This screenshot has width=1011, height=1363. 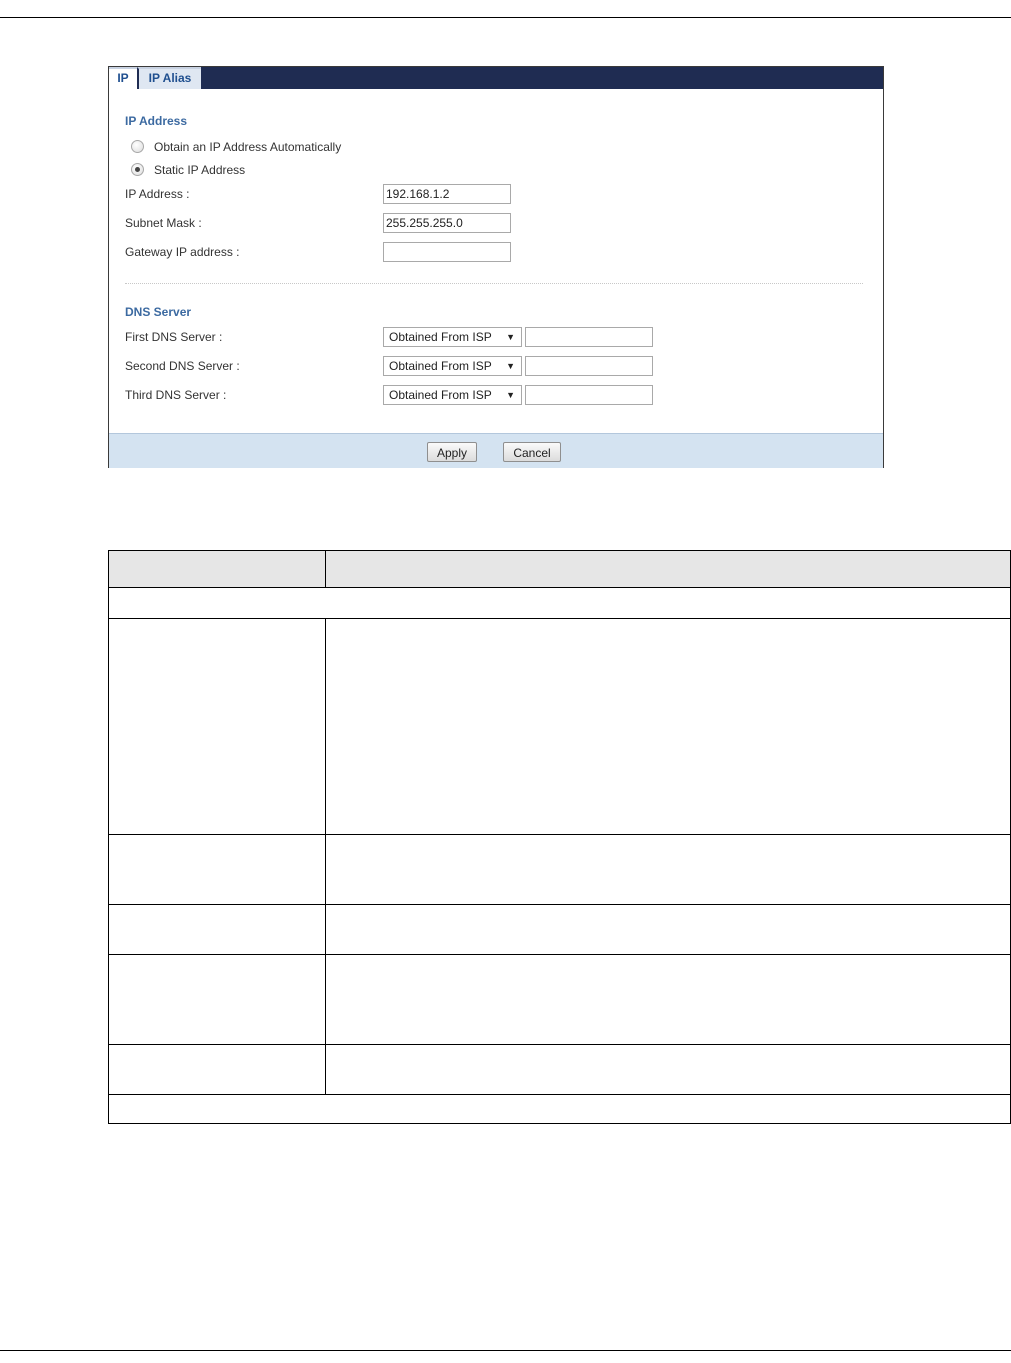 What do you see at coordinates (174, 337) in the screenshot?
I see `first-dns-label: First DNS Server :` at bounding box center [174, 337].